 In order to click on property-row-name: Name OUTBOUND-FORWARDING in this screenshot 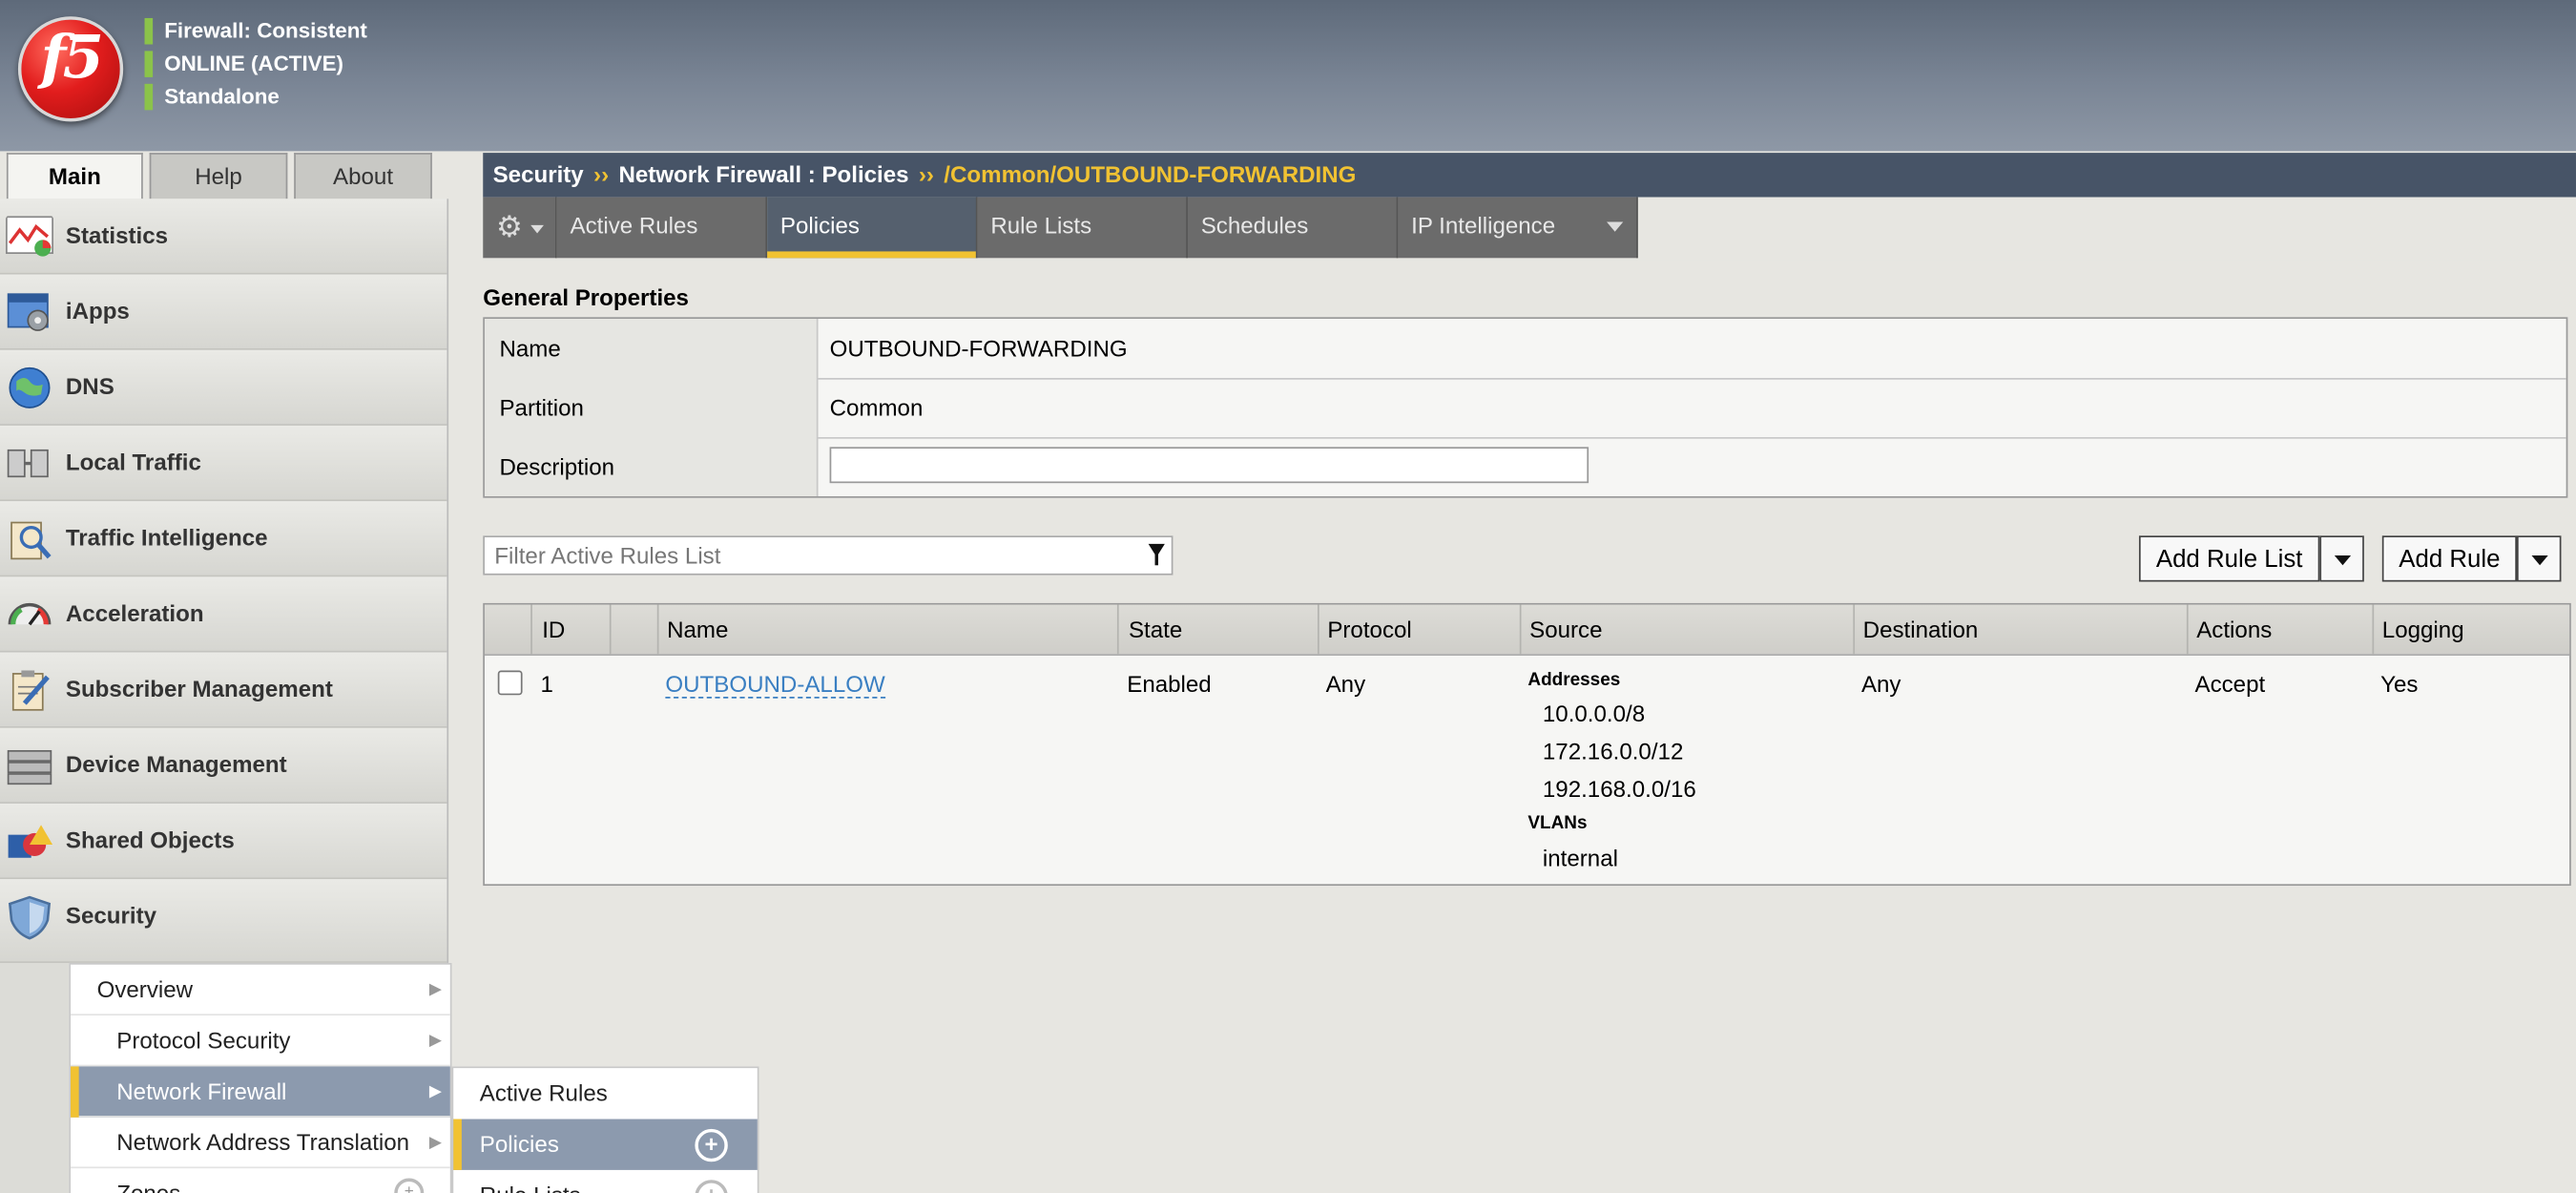, I will do `click(1525, 349)`.